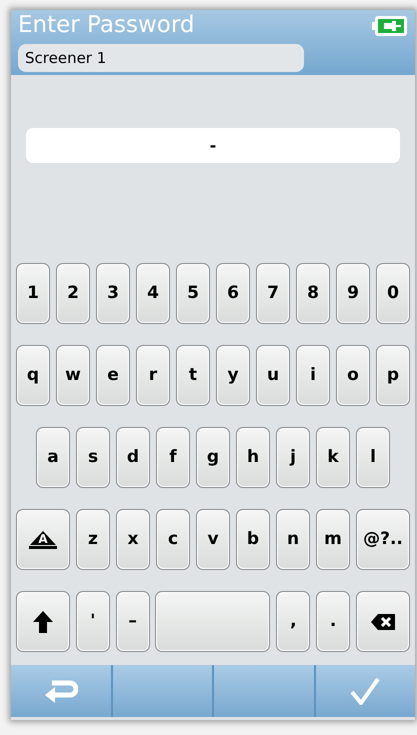 The width and height of the screenshot is (417, 735). I want to click on key: 7, so click(273, 293).